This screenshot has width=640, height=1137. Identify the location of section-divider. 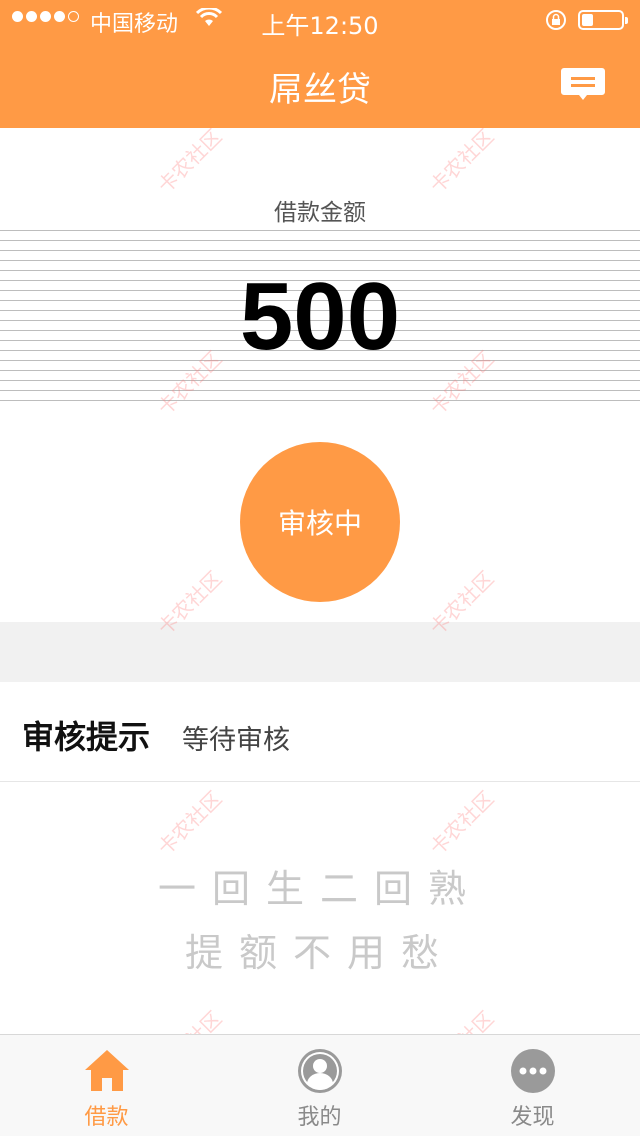
(320, 652).